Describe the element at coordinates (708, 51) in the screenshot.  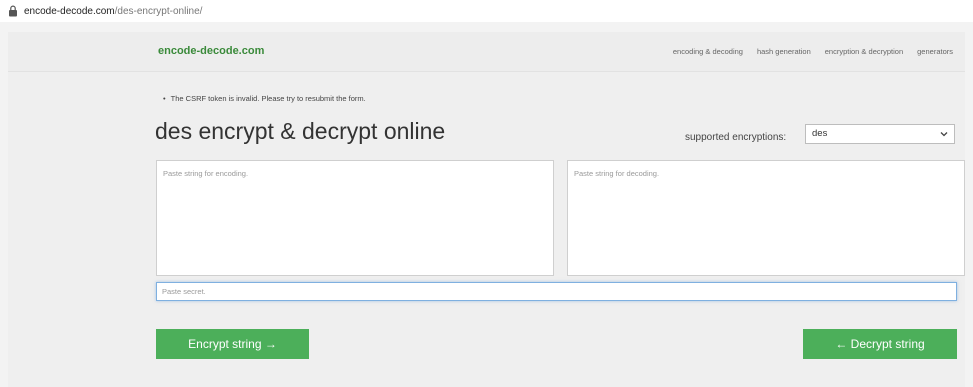
I see `nav-encoding-decoding: encoding & decoding` at that location.